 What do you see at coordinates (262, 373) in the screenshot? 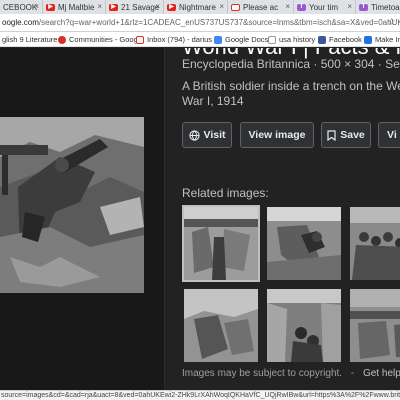
I see `copyright-disclaimer: Images may be subject to copyright.` at bounding box center [262, 373].